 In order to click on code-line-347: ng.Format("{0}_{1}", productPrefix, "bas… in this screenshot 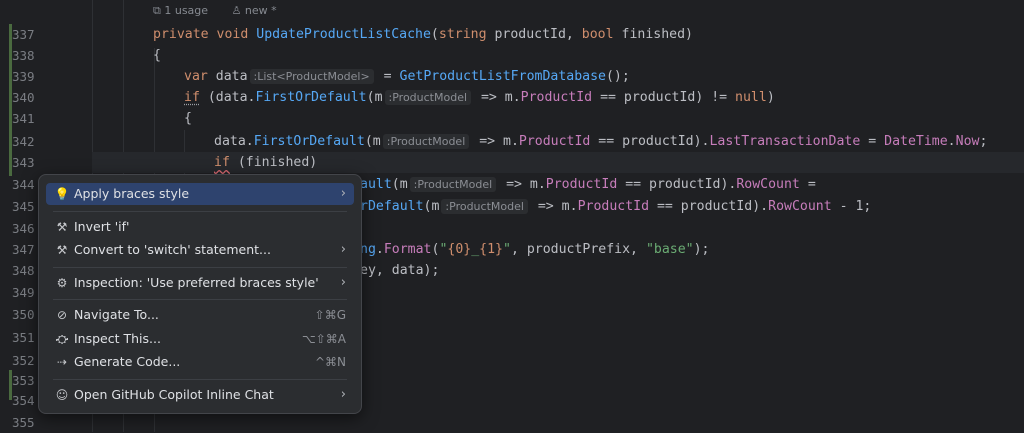, I will do `click(534, 249)`.